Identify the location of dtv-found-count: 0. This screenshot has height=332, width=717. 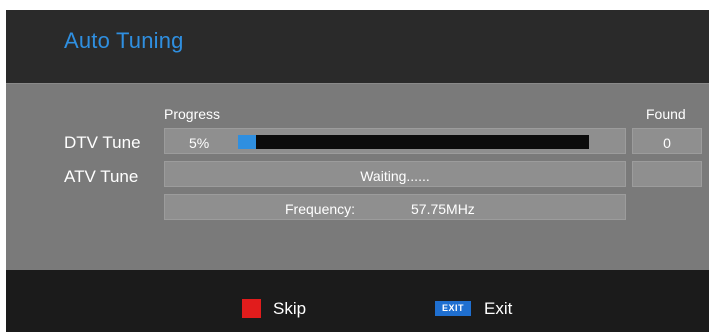
(667, 143).